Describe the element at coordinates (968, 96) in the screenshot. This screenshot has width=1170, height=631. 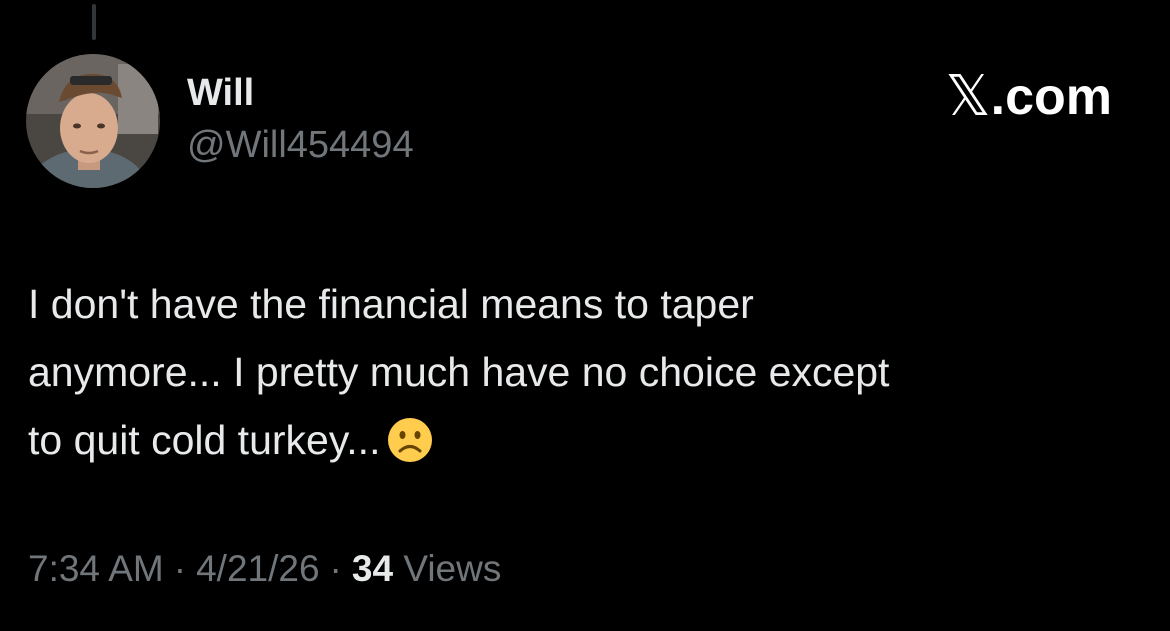
I see `x-logo-icon: 𝕏` at that location.